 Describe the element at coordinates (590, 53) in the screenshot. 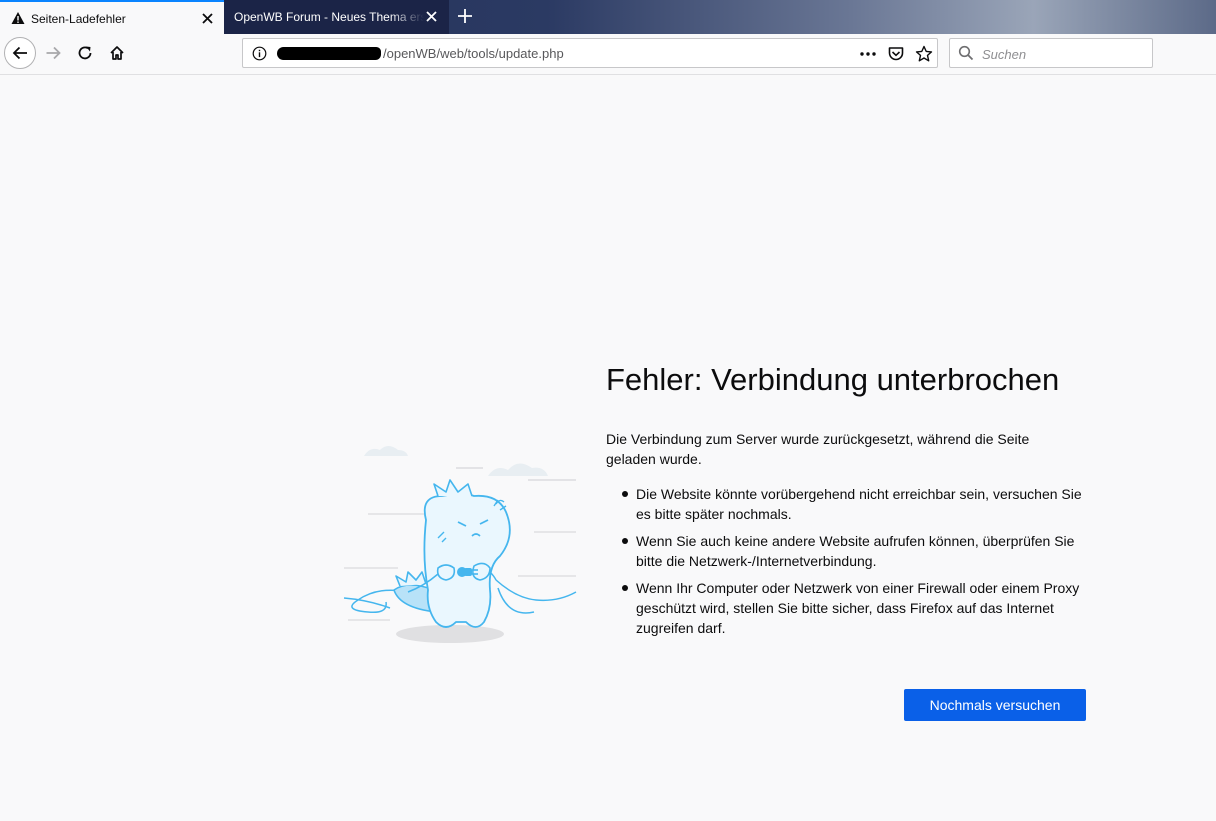

I see `url-bar: /openWB/web/tools/update.php` at that location.